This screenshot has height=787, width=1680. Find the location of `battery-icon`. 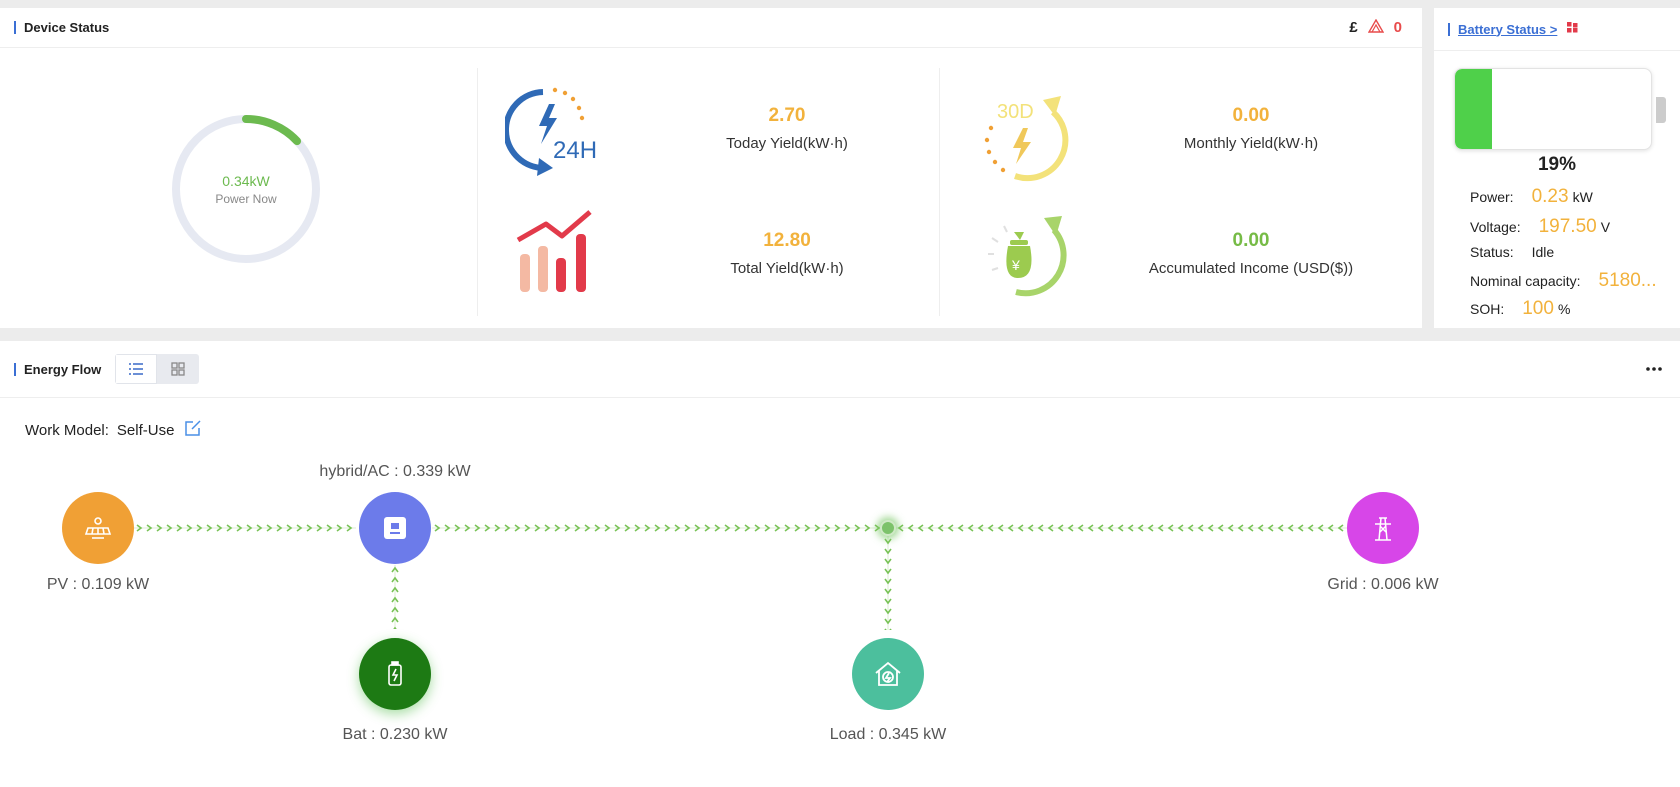

battery-icon is located at coordinates (395, 673).